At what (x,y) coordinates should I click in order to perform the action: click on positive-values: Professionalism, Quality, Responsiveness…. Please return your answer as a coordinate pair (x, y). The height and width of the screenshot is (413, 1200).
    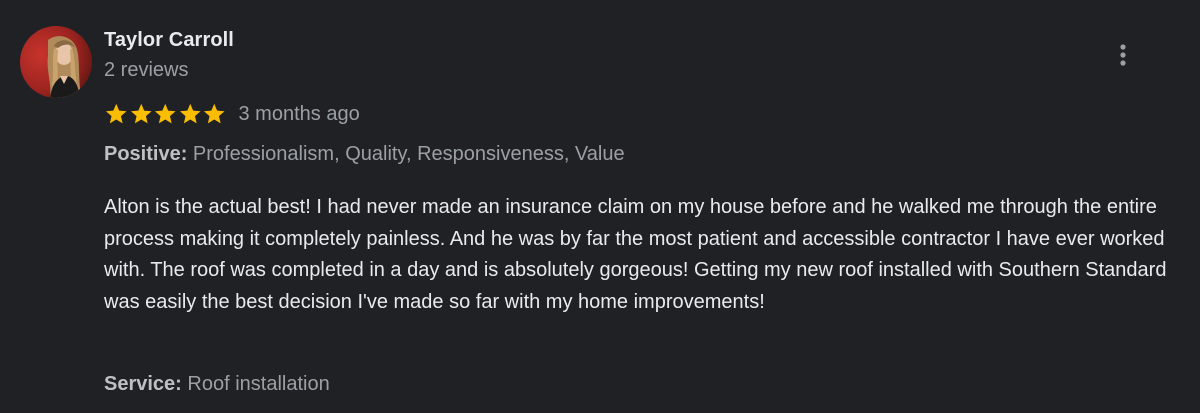
    Looking at the image, I should click on (406, 154).